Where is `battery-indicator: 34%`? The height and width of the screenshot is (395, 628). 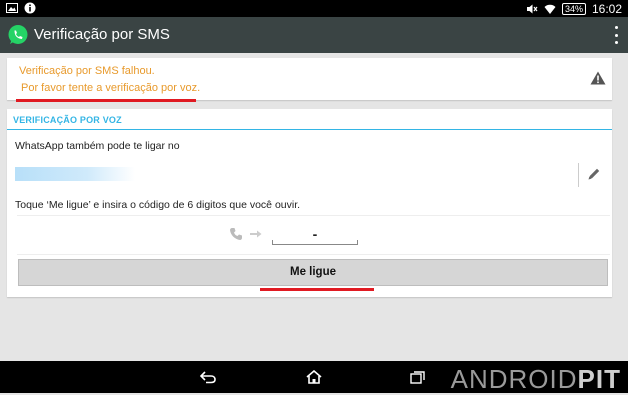
battery-indicator: 34% is located at coordinates (573, 8).